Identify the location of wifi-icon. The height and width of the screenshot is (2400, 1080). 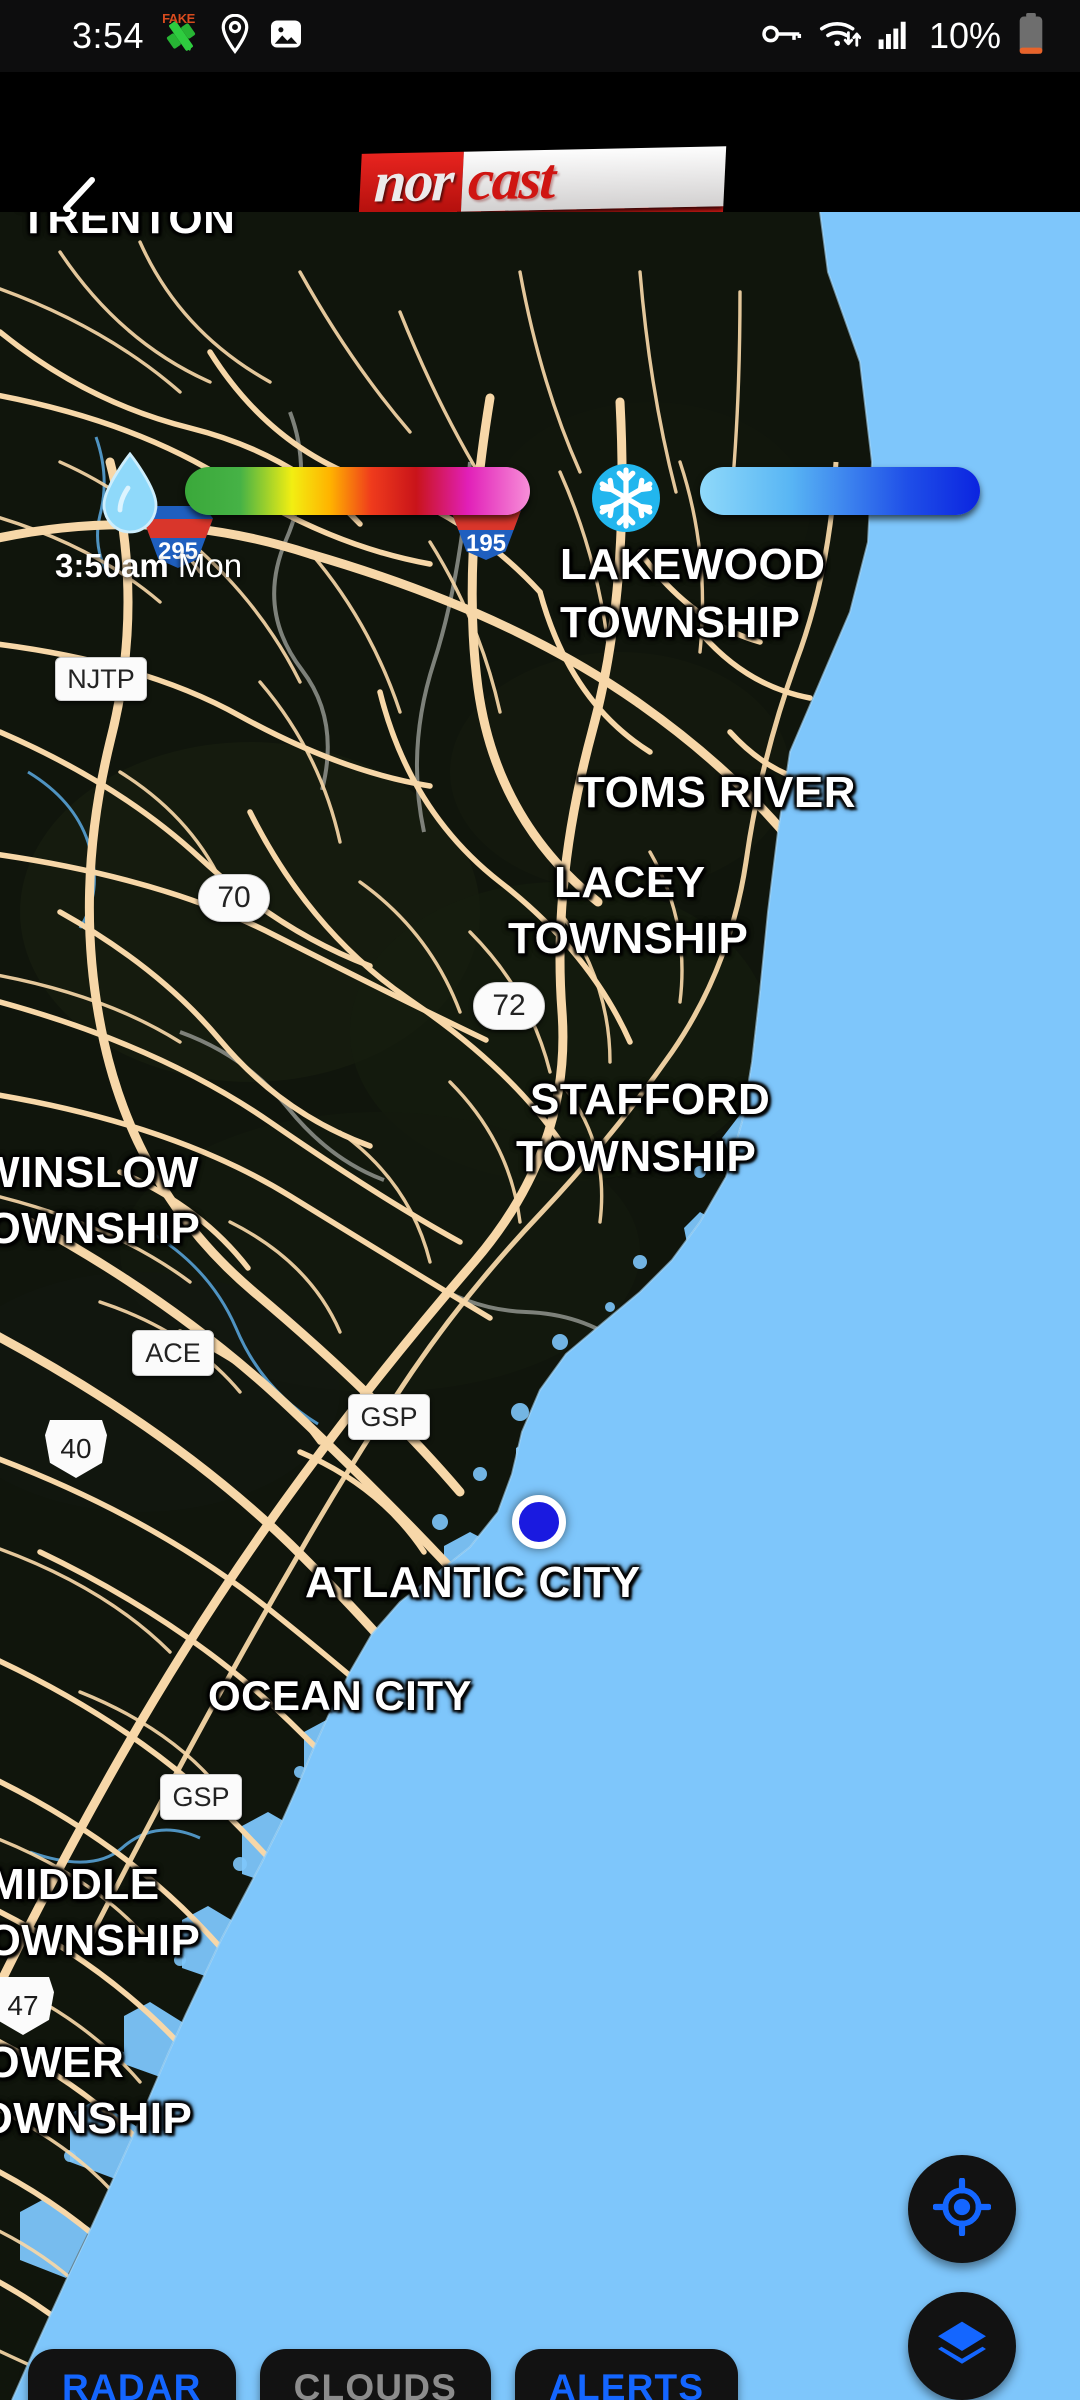
(840, 36).